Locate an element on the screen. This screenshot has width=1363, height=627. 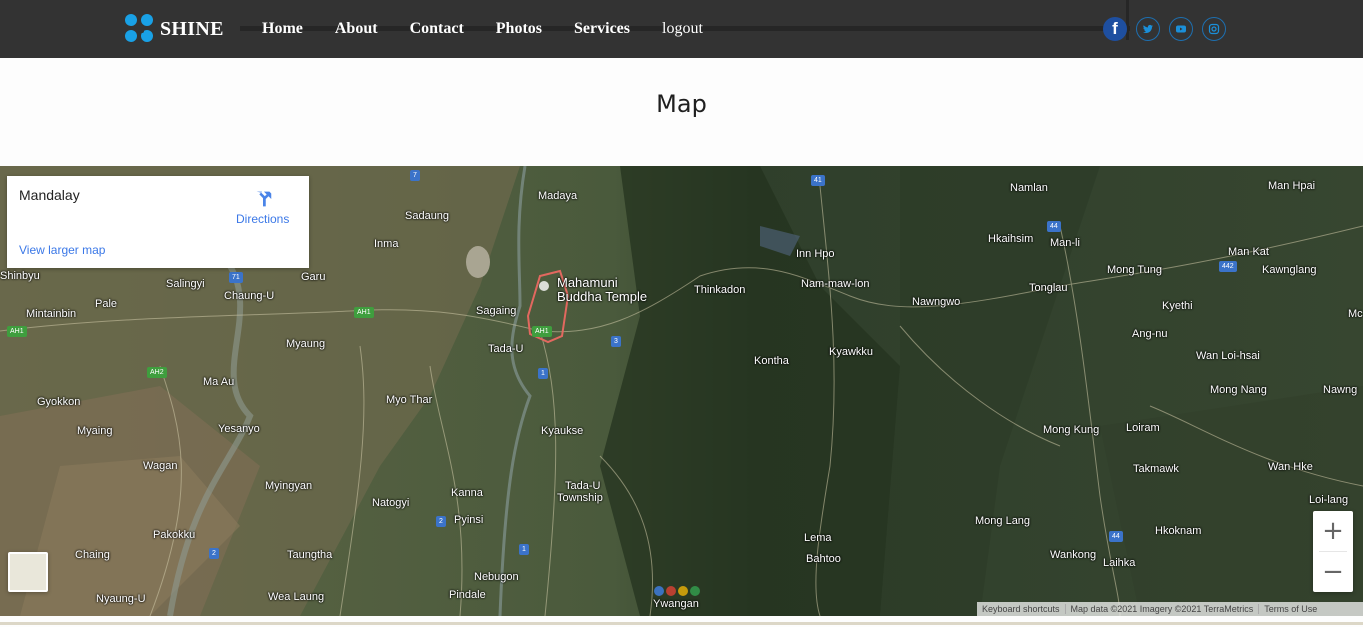
map-label: Kontha is located at coordinates (771, 361).